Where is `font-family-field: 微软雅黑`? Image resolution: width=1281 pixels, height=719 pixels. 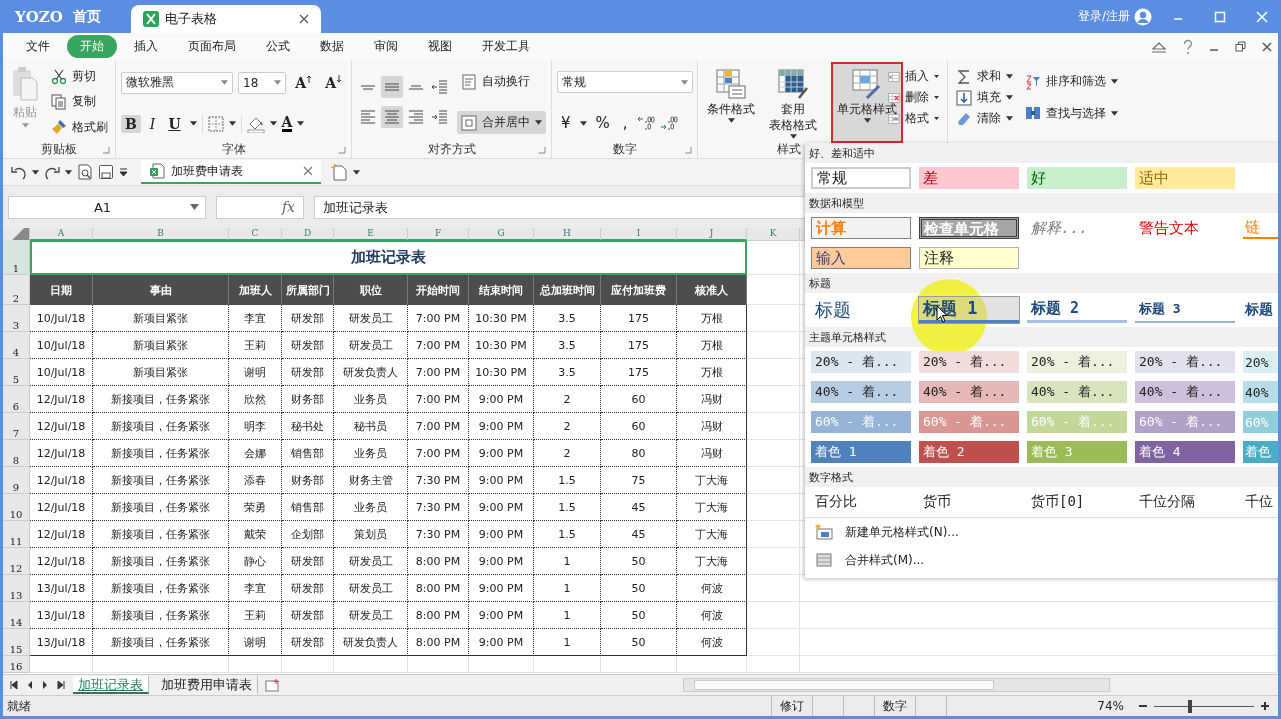 font-family-field: 微软雅黑 is located at coordinates (177, 82).